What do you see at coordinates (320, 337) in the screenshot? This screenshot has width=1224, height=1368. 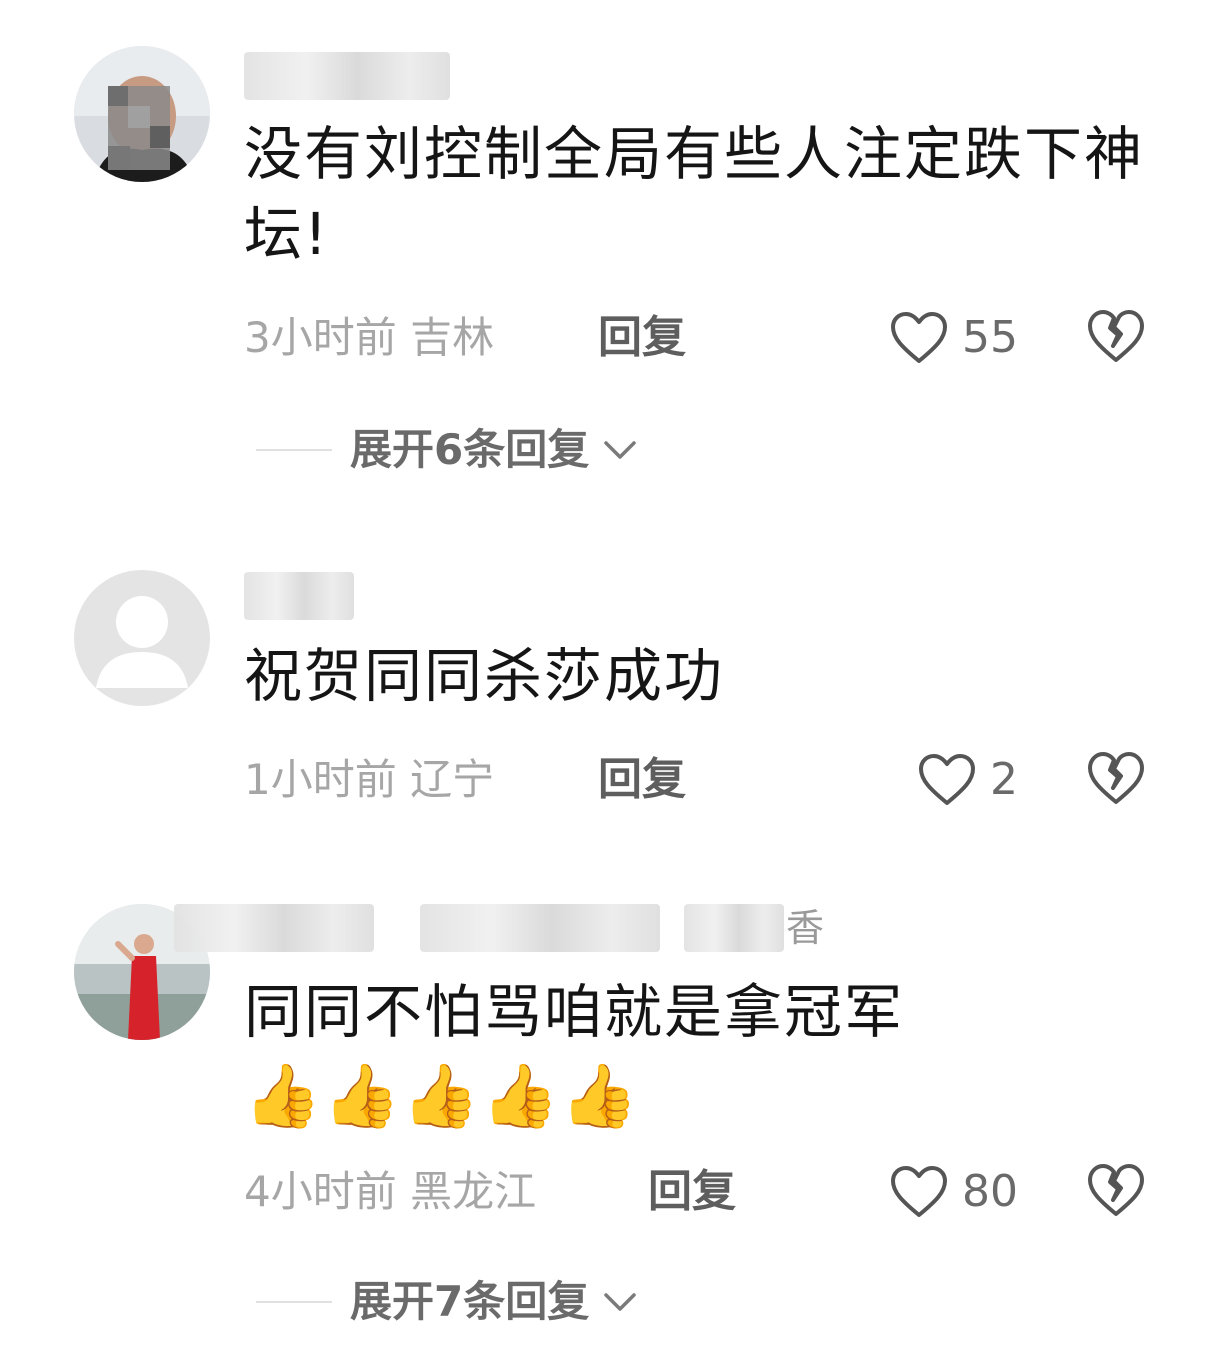 I see `comment-time: 3小时前` at bounding box center [320, 337].